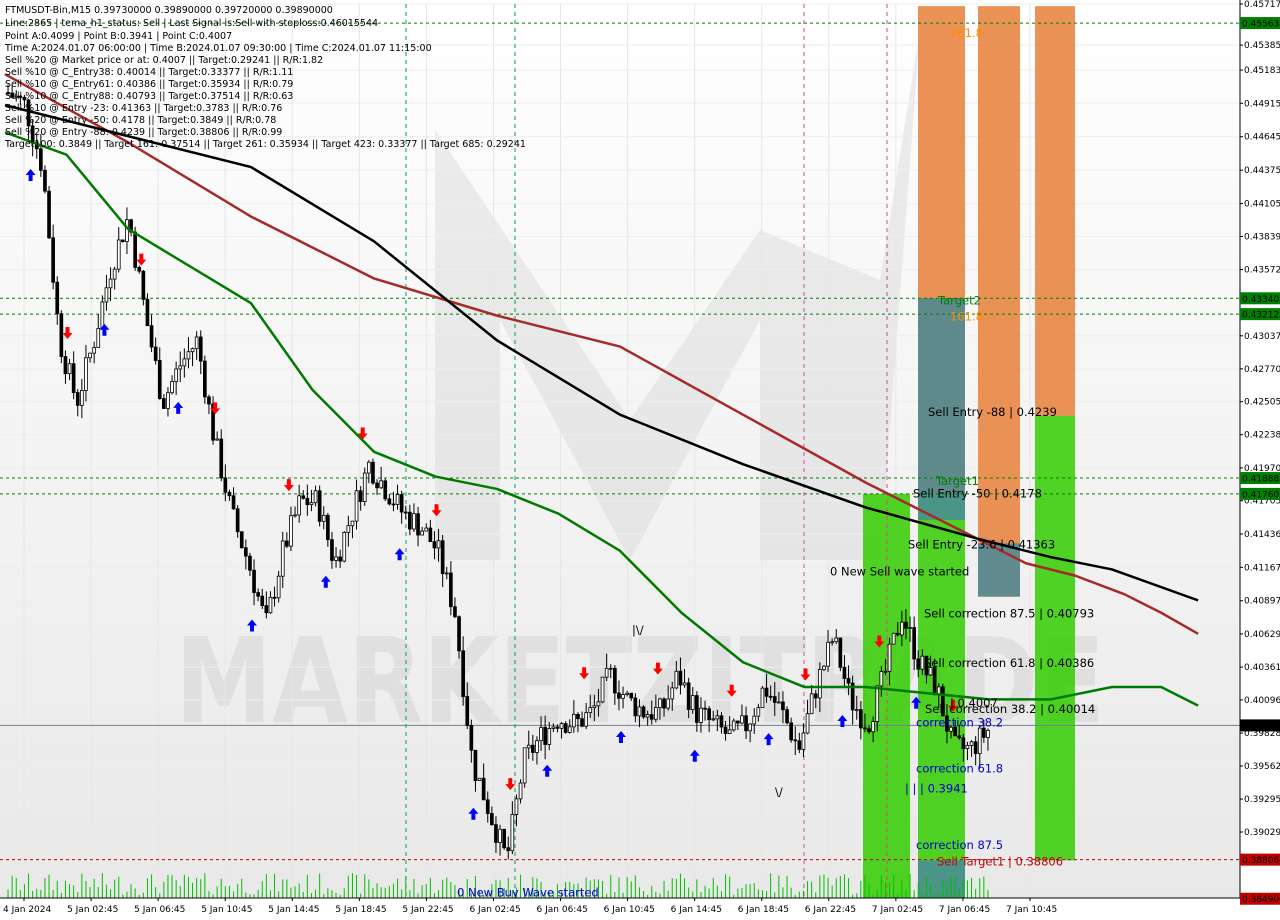  Describe the element at coordinates (763, 910) in the screenshot. I see `x-tick-label: 6 Jan 18:45` at that location.